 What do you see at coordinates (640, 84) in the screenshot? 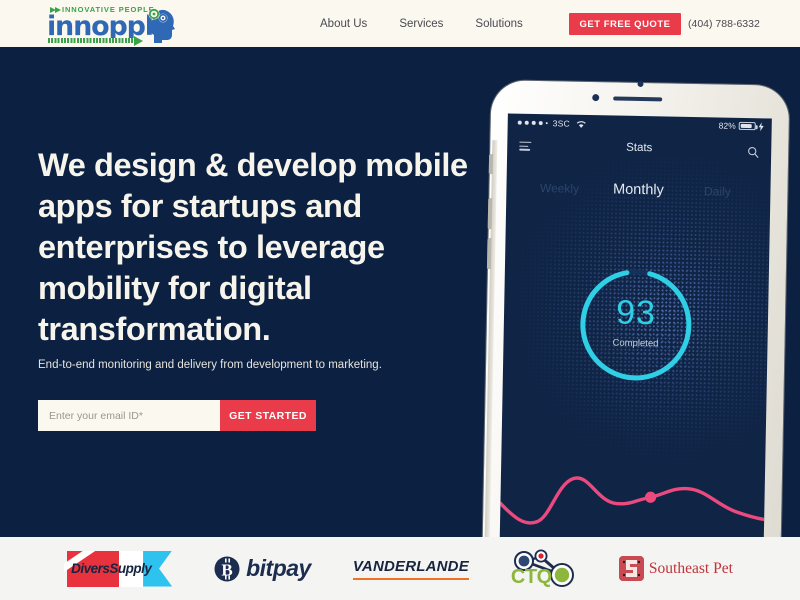
I see `phone-proximity-sensor-icon` at bounding box center [640, 84].